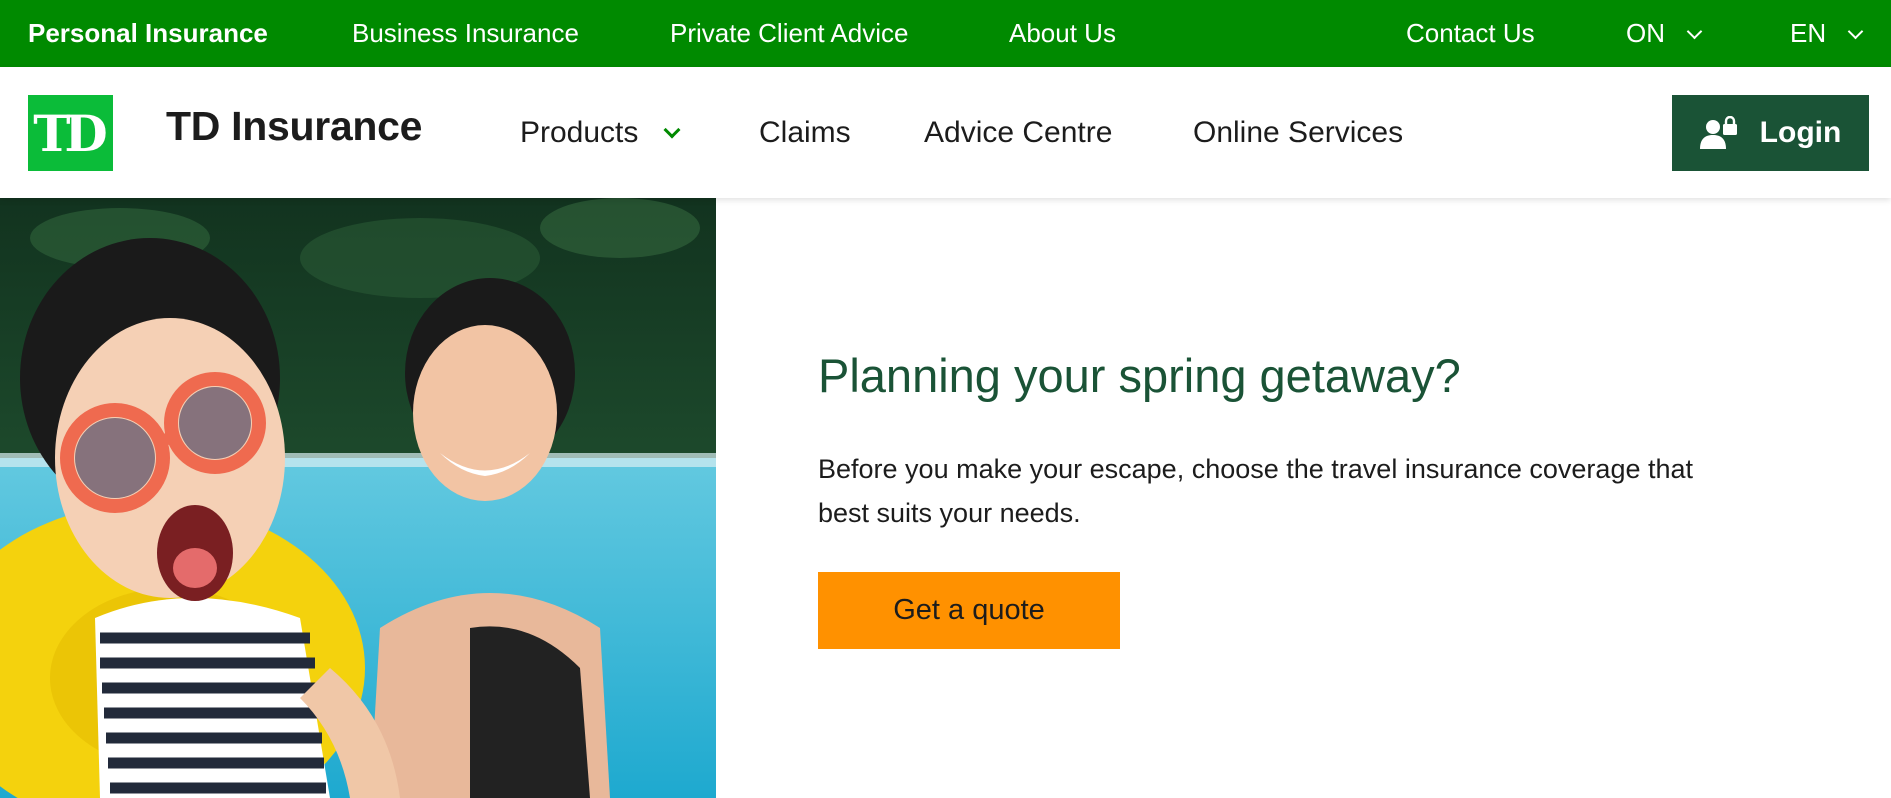  What do you see at coordinates (789, 33) in the screenshot?
I see `topnav-private-client-advice: Private Client Advice` at bounding box center [789, 33].